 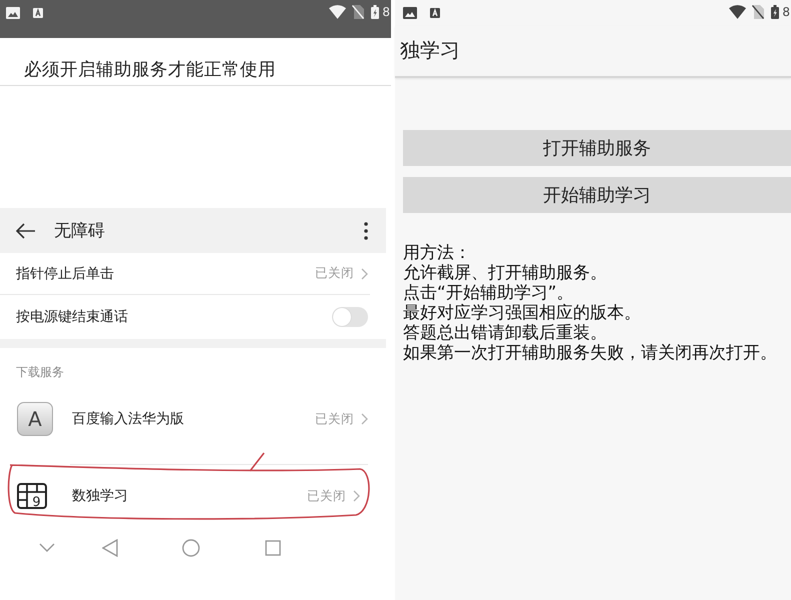 What do you see at coordinates (32, 496) in the screenshot?
I see `sudoku-grid-icon: 9` at bounding box center [32, 496].